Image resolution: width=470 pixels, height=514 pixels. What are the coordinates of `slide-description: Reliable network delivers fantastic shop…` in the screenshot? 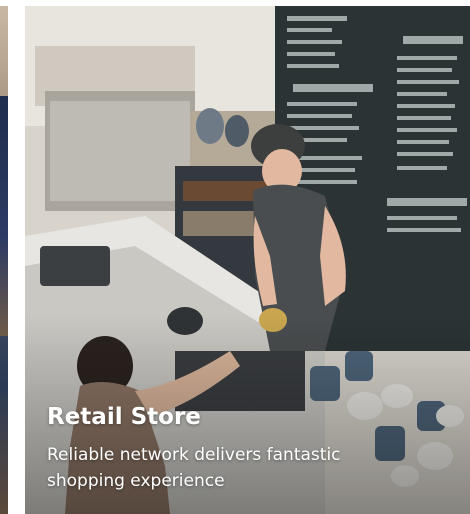 It's located at (194, 468).